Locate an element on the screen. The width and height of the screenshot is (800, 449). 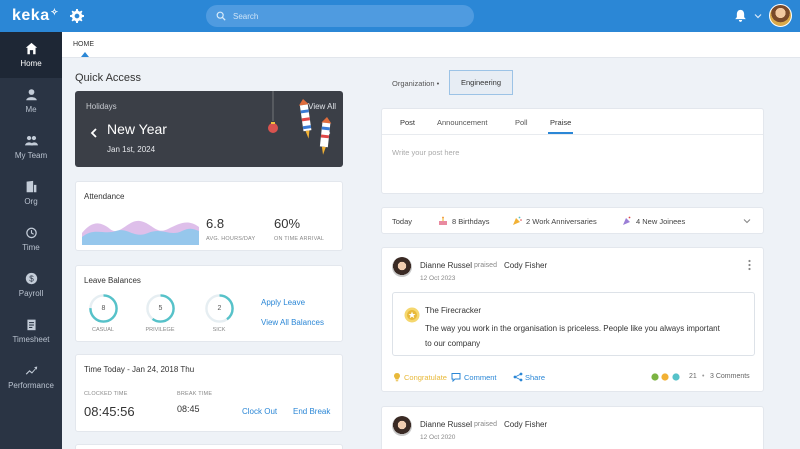
birthday-cake-icon is located at coordinates (443, 220).